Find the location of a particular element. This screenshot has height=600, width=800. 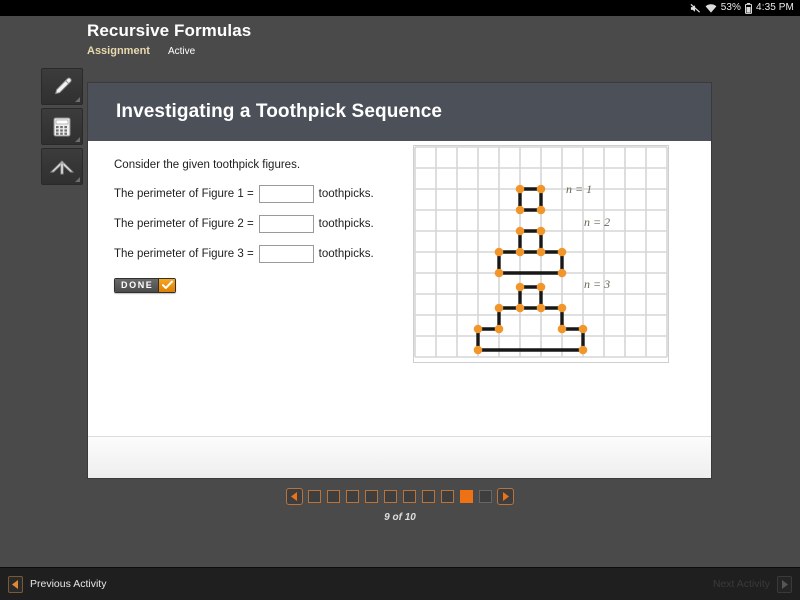

question-2-suffix: toothpicks. is located at coordinates (346, 224).